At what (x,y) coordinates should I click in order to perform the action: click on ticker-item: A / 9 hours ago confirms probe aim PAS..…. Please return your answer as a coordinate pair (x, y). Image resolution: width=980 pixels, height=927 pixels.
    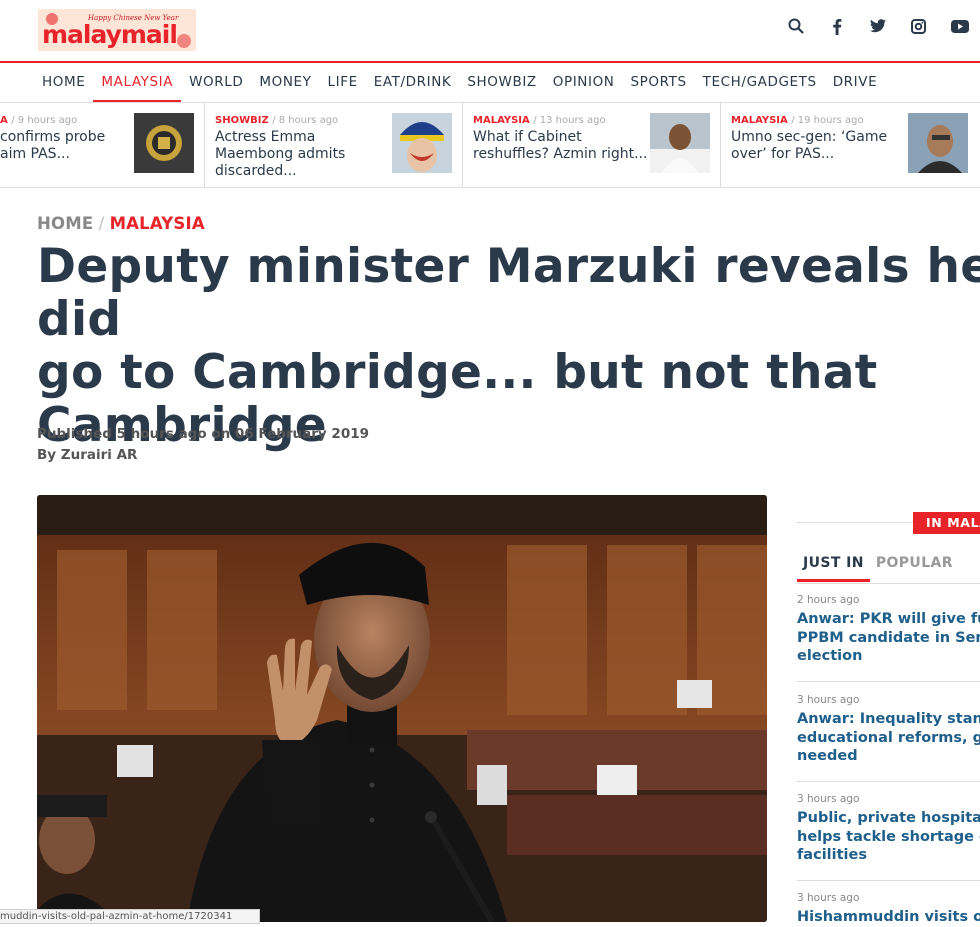
    Looking at the image, I should click on (102, 145).